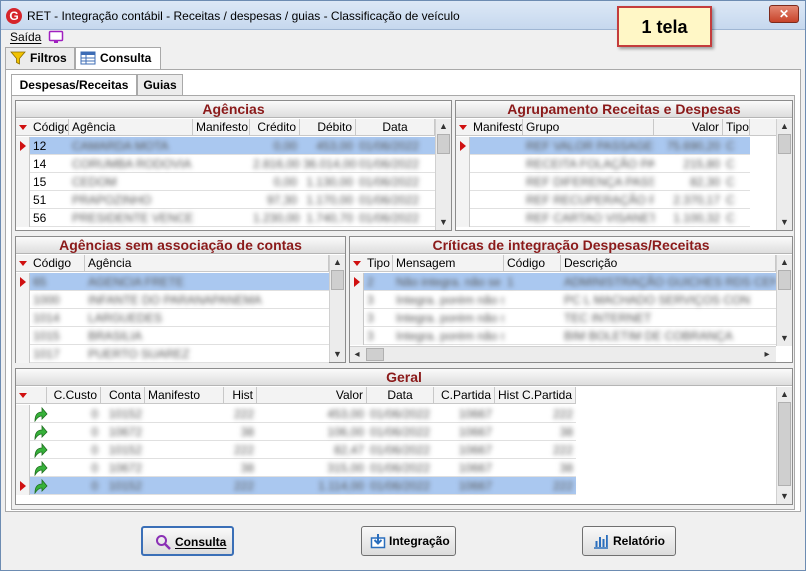 The width and height of the screenshot is (806, 571). Describe the element at coordinates (603, 200) in the screenshot. I see `table-row: REF RECUPERAÇÃO PASS 2.370,17 C` at that location.